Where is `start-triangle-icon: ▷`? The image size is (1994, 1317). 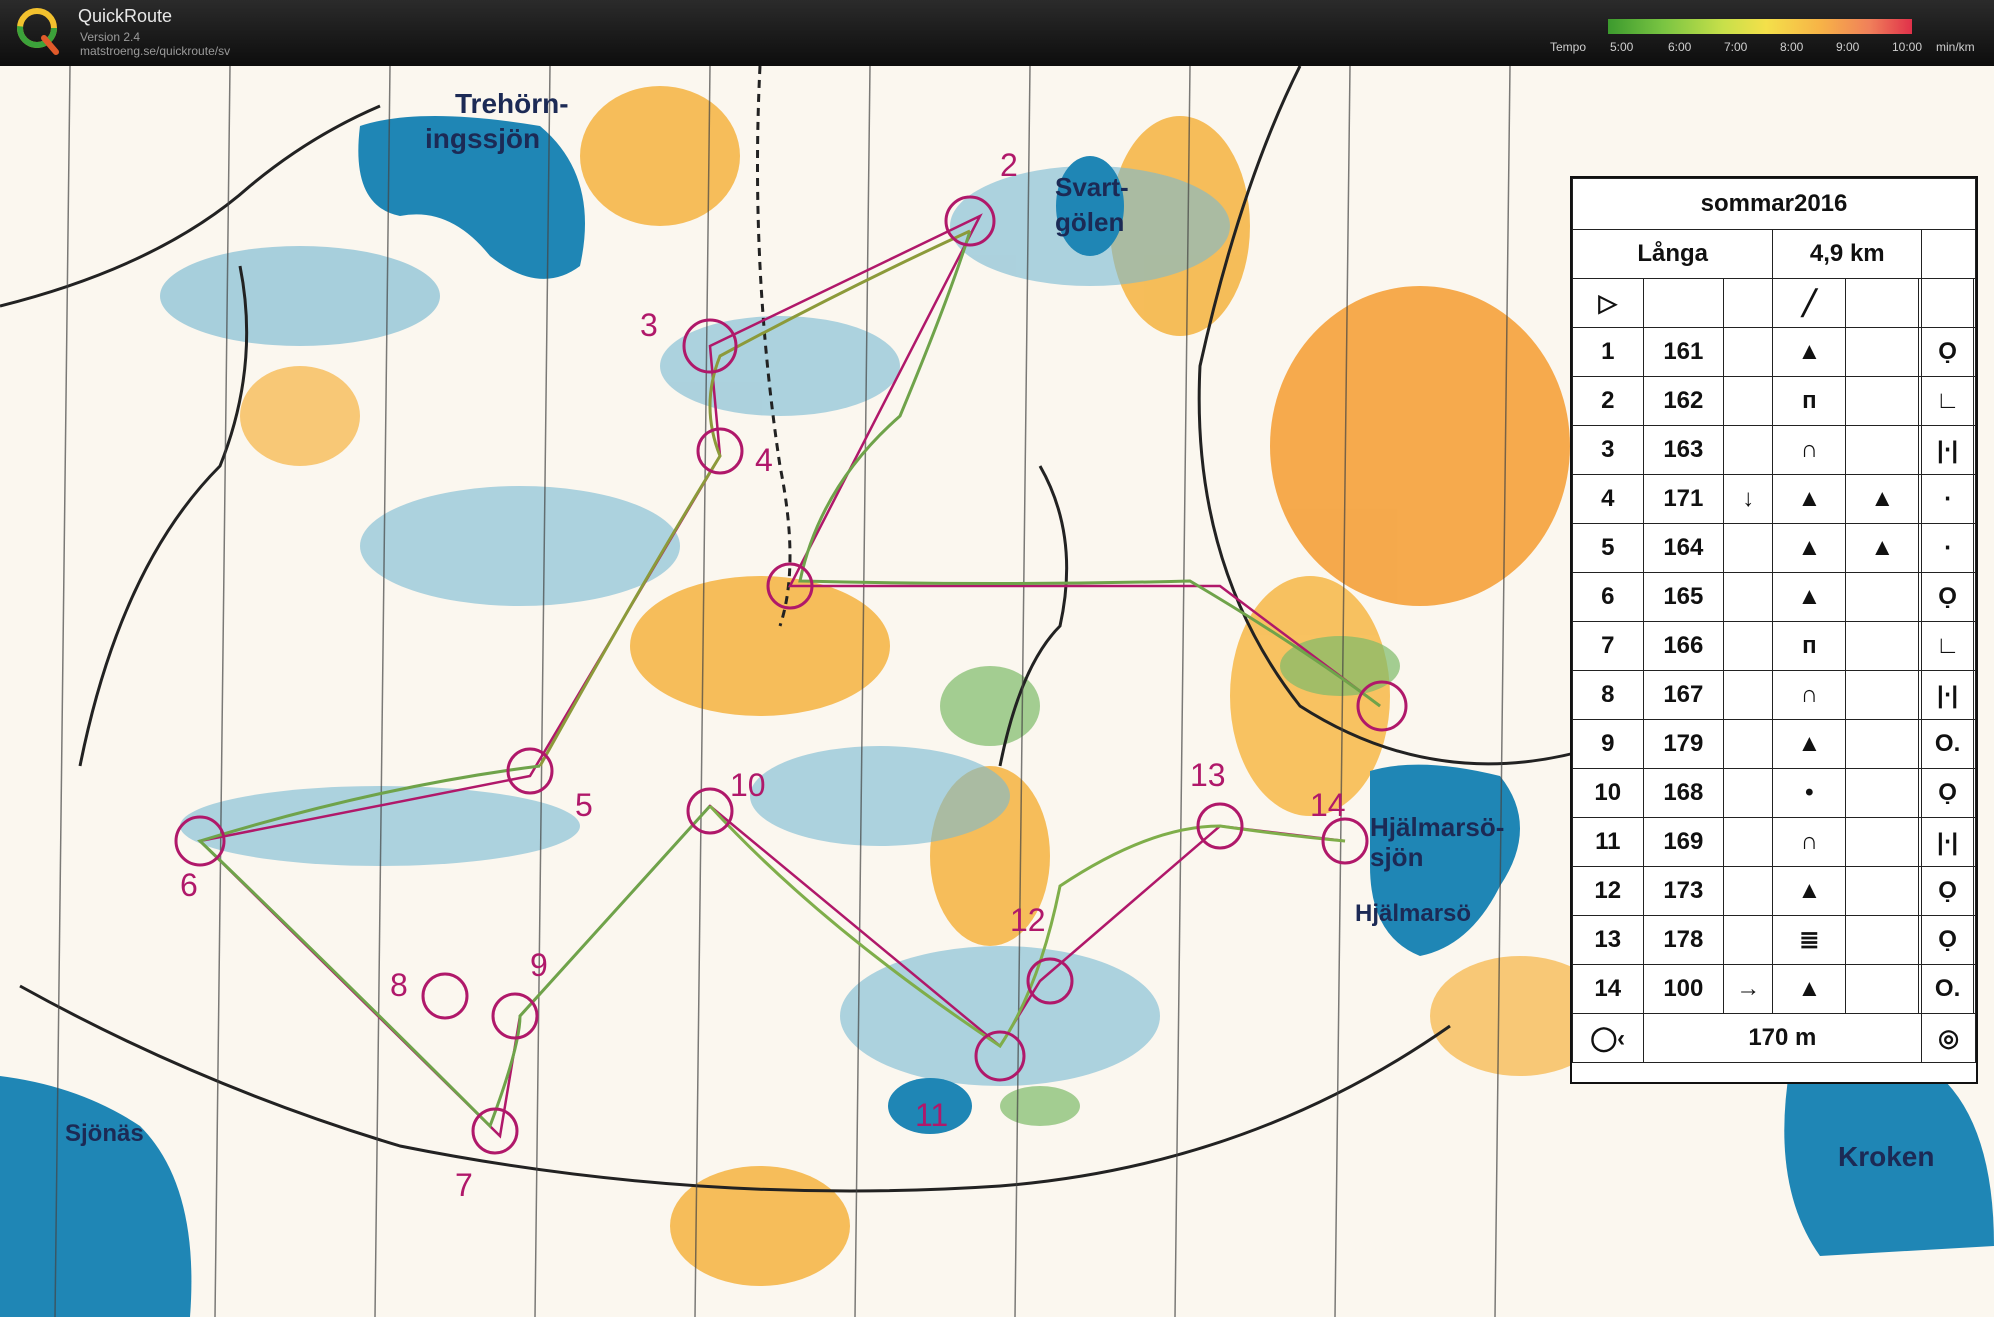
start-triangle-icon: ▷ is located at coordinates (1608, 303).